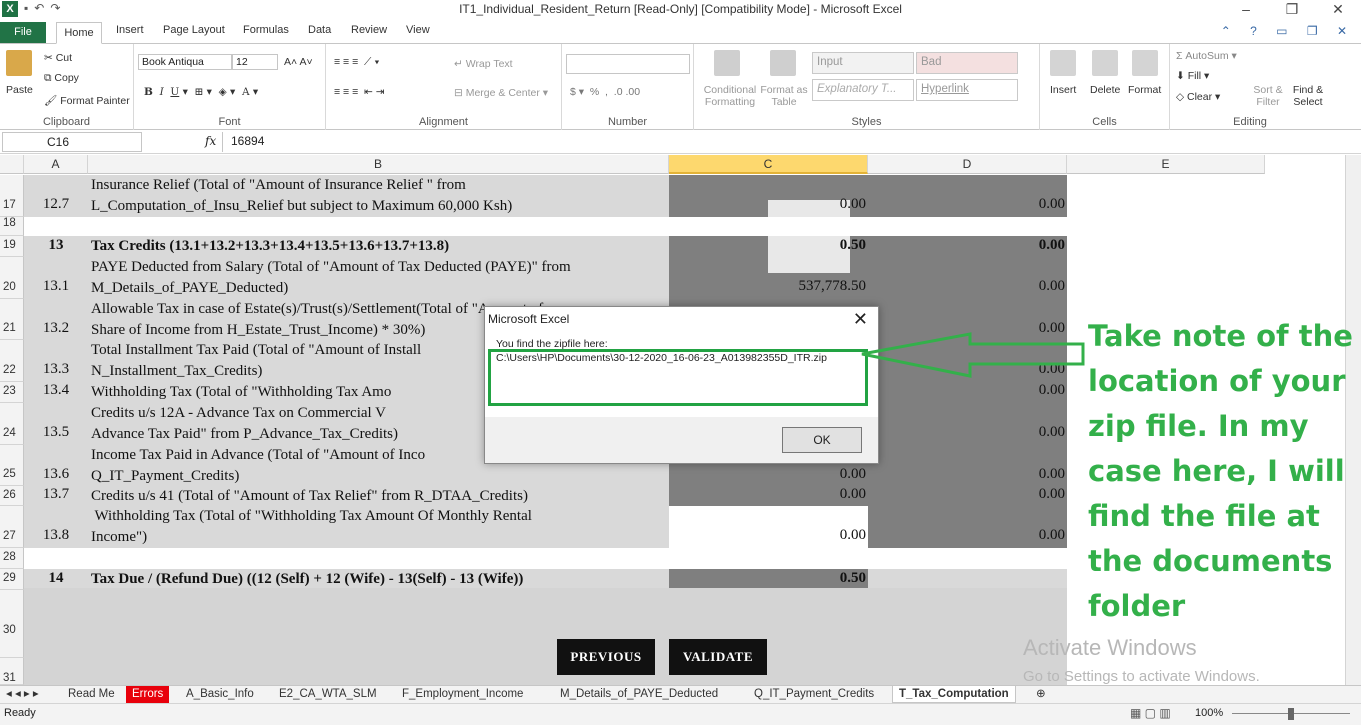 This screenshot has height=725, width=1361. Describe the element at coordinates (1206, 56) in the screenshot. I see `autosum-button: Σ AutoSum ▾` at that location.